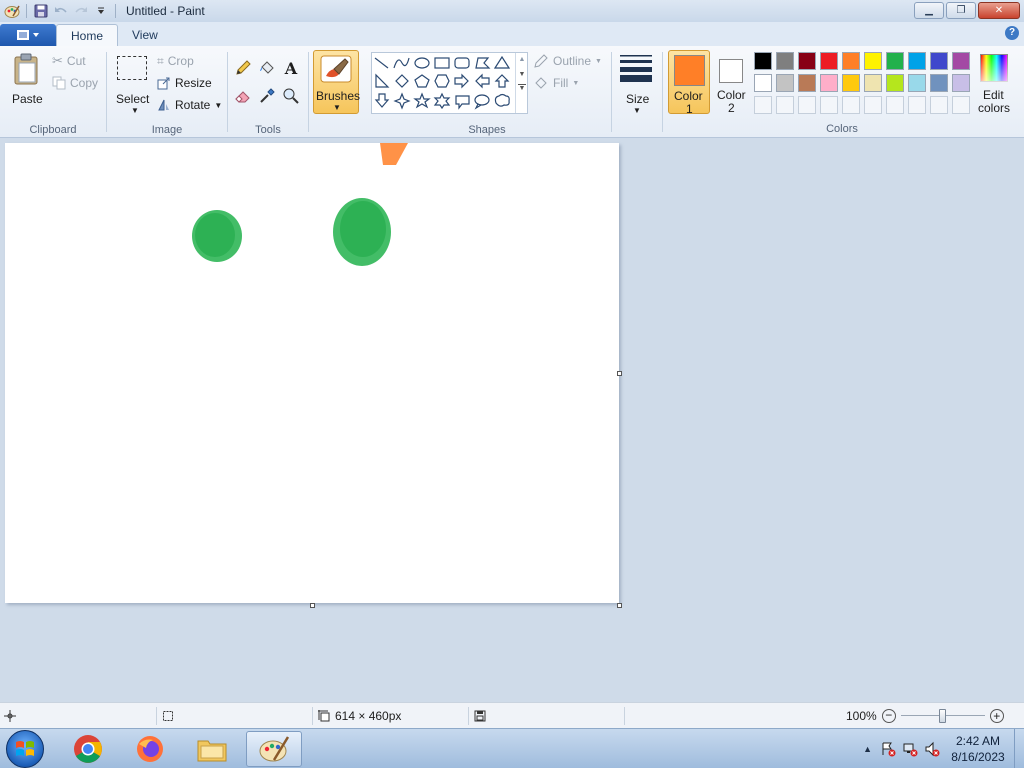  What do you see at coordinates (184, 83) in the screenshot?
I see `resize-button: Resize` at bounding box center [184, 83].